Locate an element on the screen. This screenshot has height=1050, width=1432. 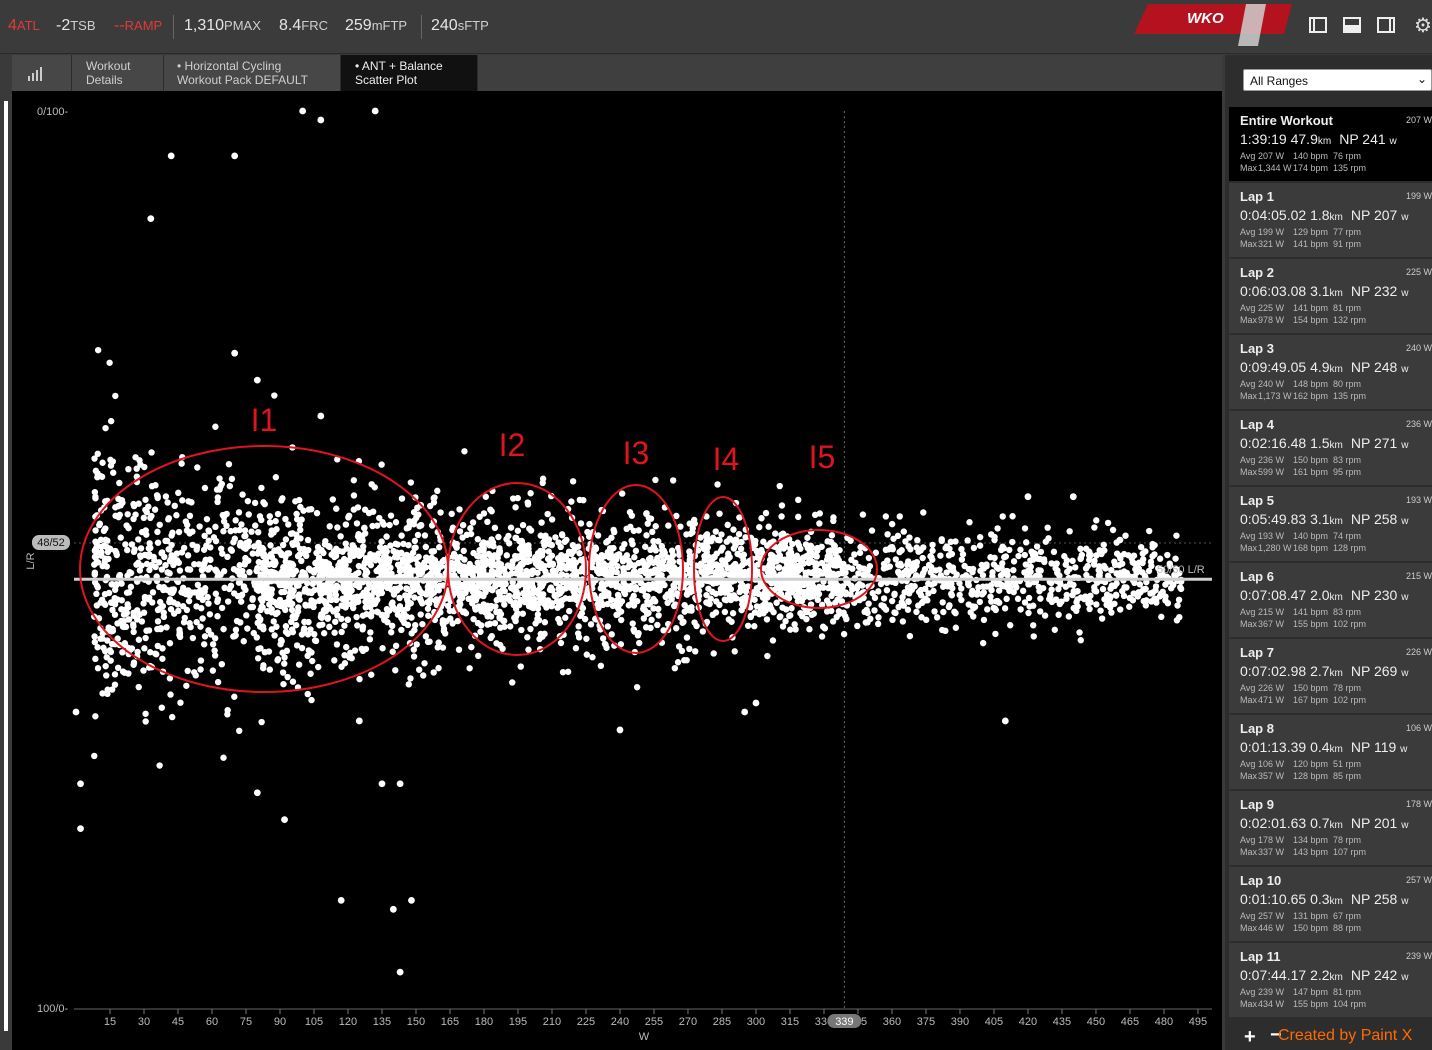
pmax-unit: PMAX is located at coordinates (242, 25).